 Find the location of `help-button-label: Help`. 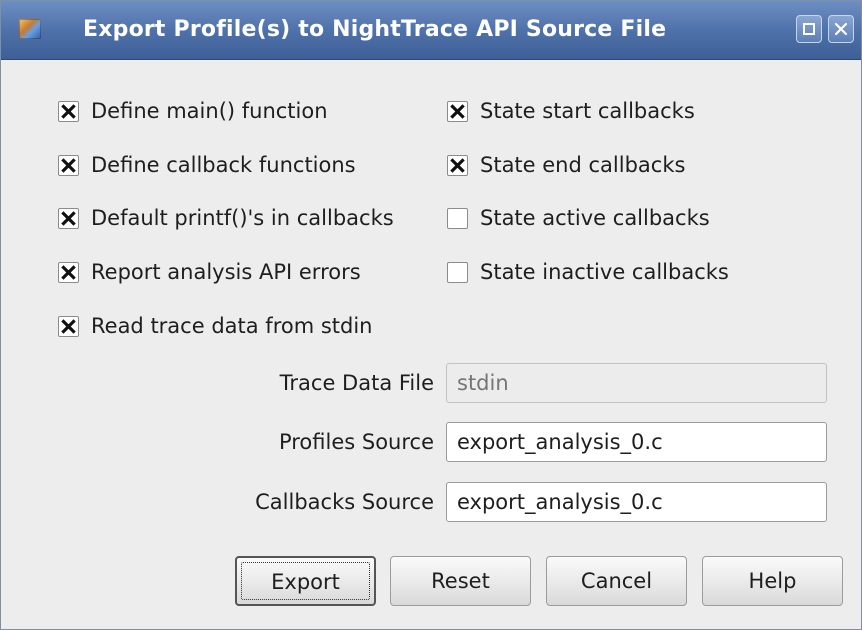

help-button-label: Help is located at coordinates (772, 581).